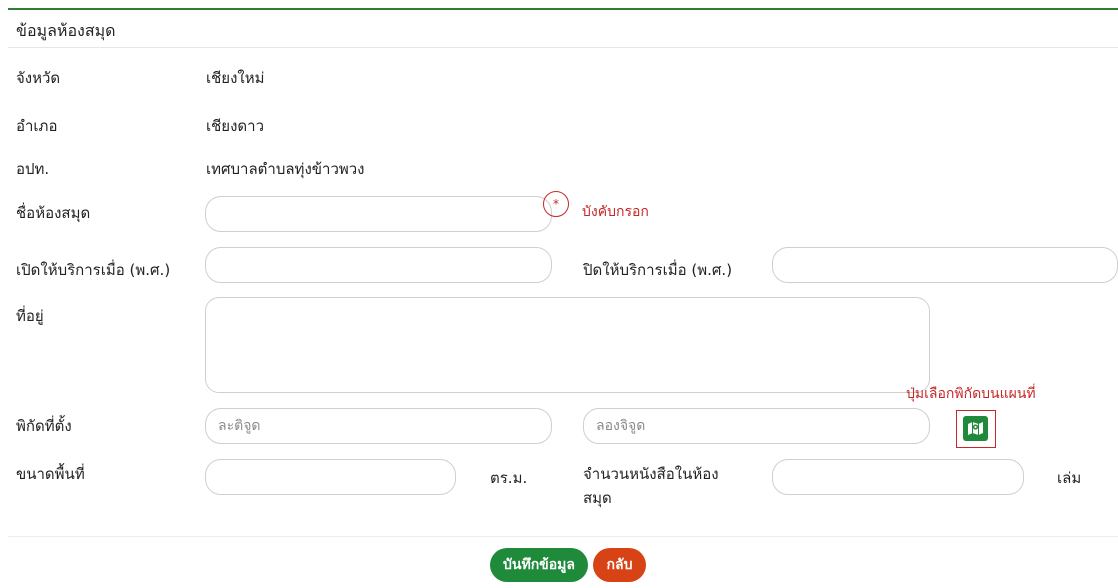 This screenshot has height=588, width=1118. Describe the element at coordinates (651, 486) in the screenshot. I see `book-count-label: จำนวนหนังสือในห้อง สมุด` at that location.